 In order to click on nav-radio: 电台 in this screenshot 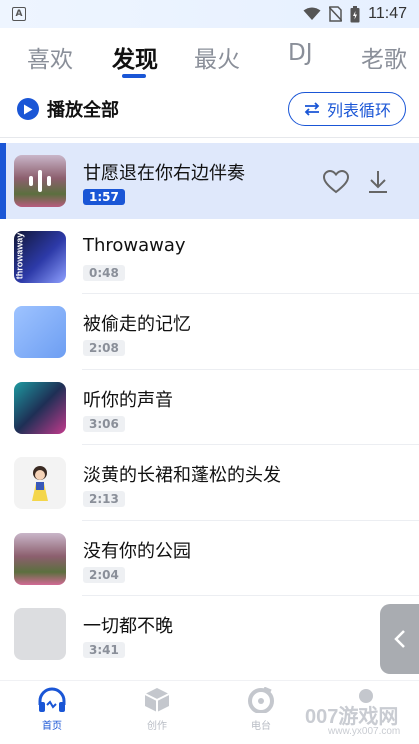, I will do `click(261, 709)`.